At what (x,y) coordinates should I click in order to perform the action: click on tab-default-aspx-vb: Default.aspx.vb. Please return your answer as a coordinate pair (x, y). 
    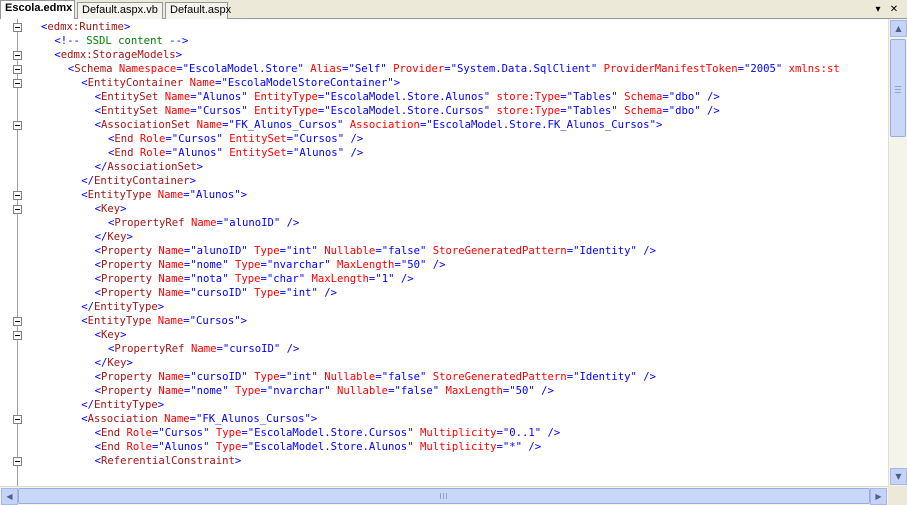
    Looking at the image, I should click on (120, 10).